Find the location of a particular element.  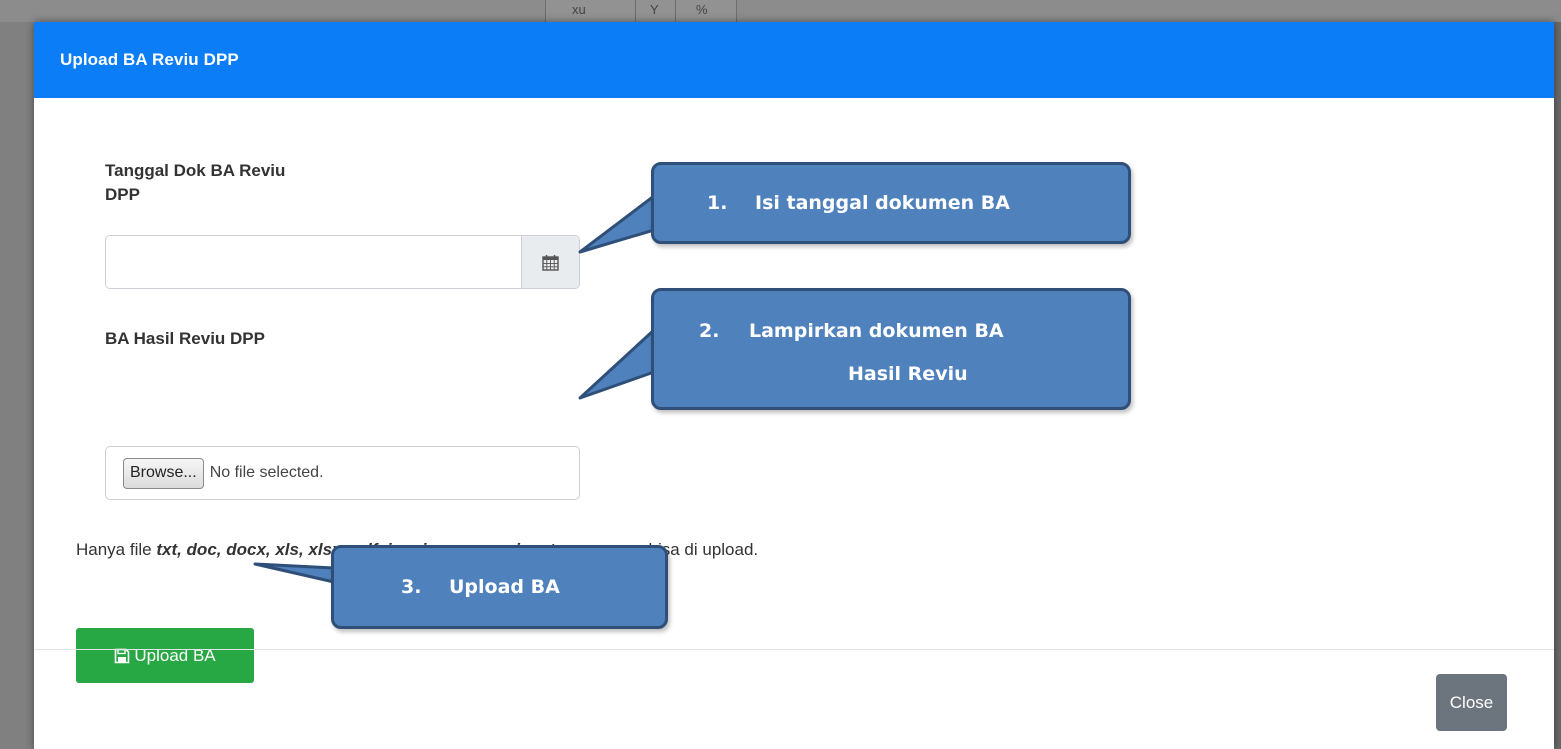

callout-3: 3. Upload BA is located at coordinates (499, 587).